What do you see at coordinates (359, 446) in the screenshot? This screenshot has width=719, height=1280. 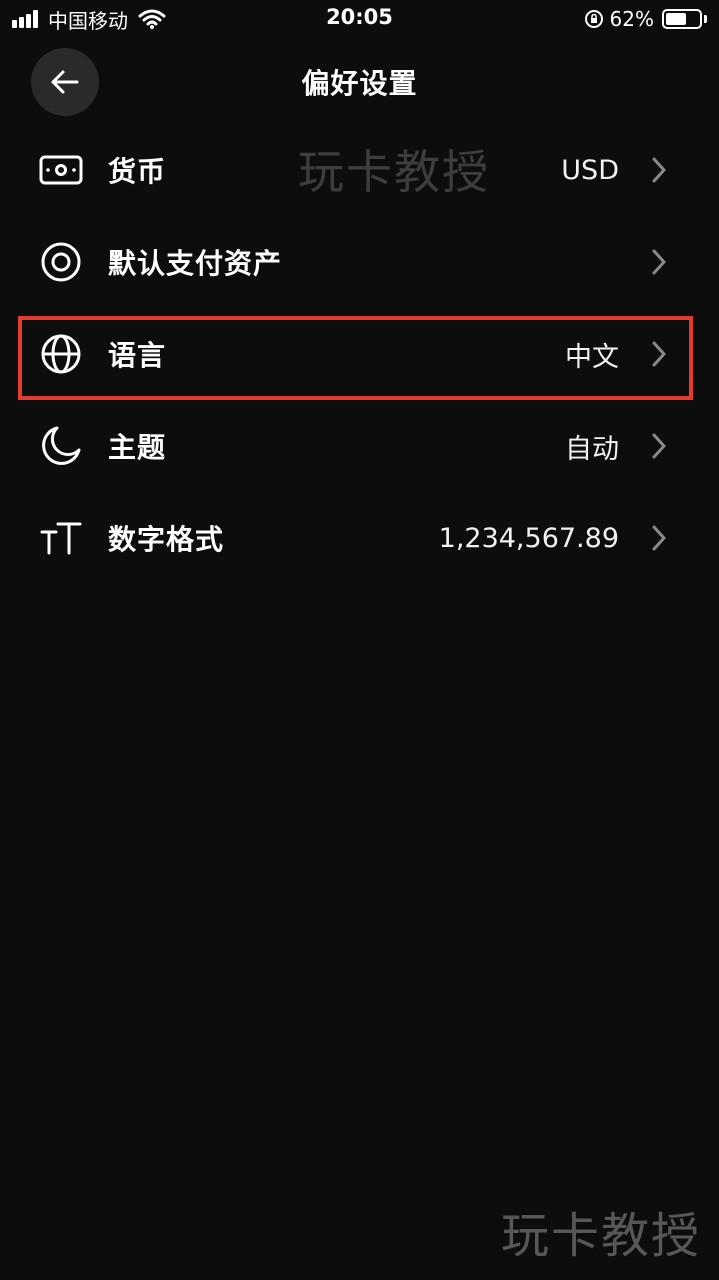 I see `settings-row-theme: 主题 自动` at bounding box center [359, 446].